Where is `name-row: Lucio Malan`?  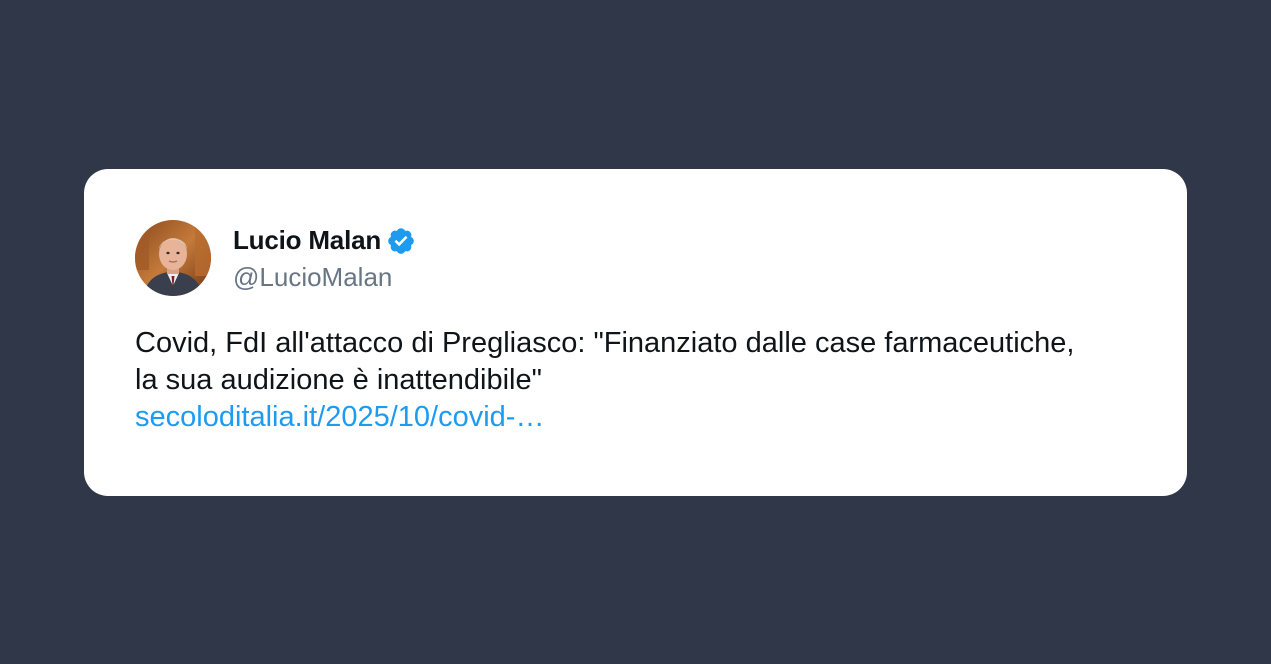 name-row: Lucio Malan is located at coordinates (324, 241).